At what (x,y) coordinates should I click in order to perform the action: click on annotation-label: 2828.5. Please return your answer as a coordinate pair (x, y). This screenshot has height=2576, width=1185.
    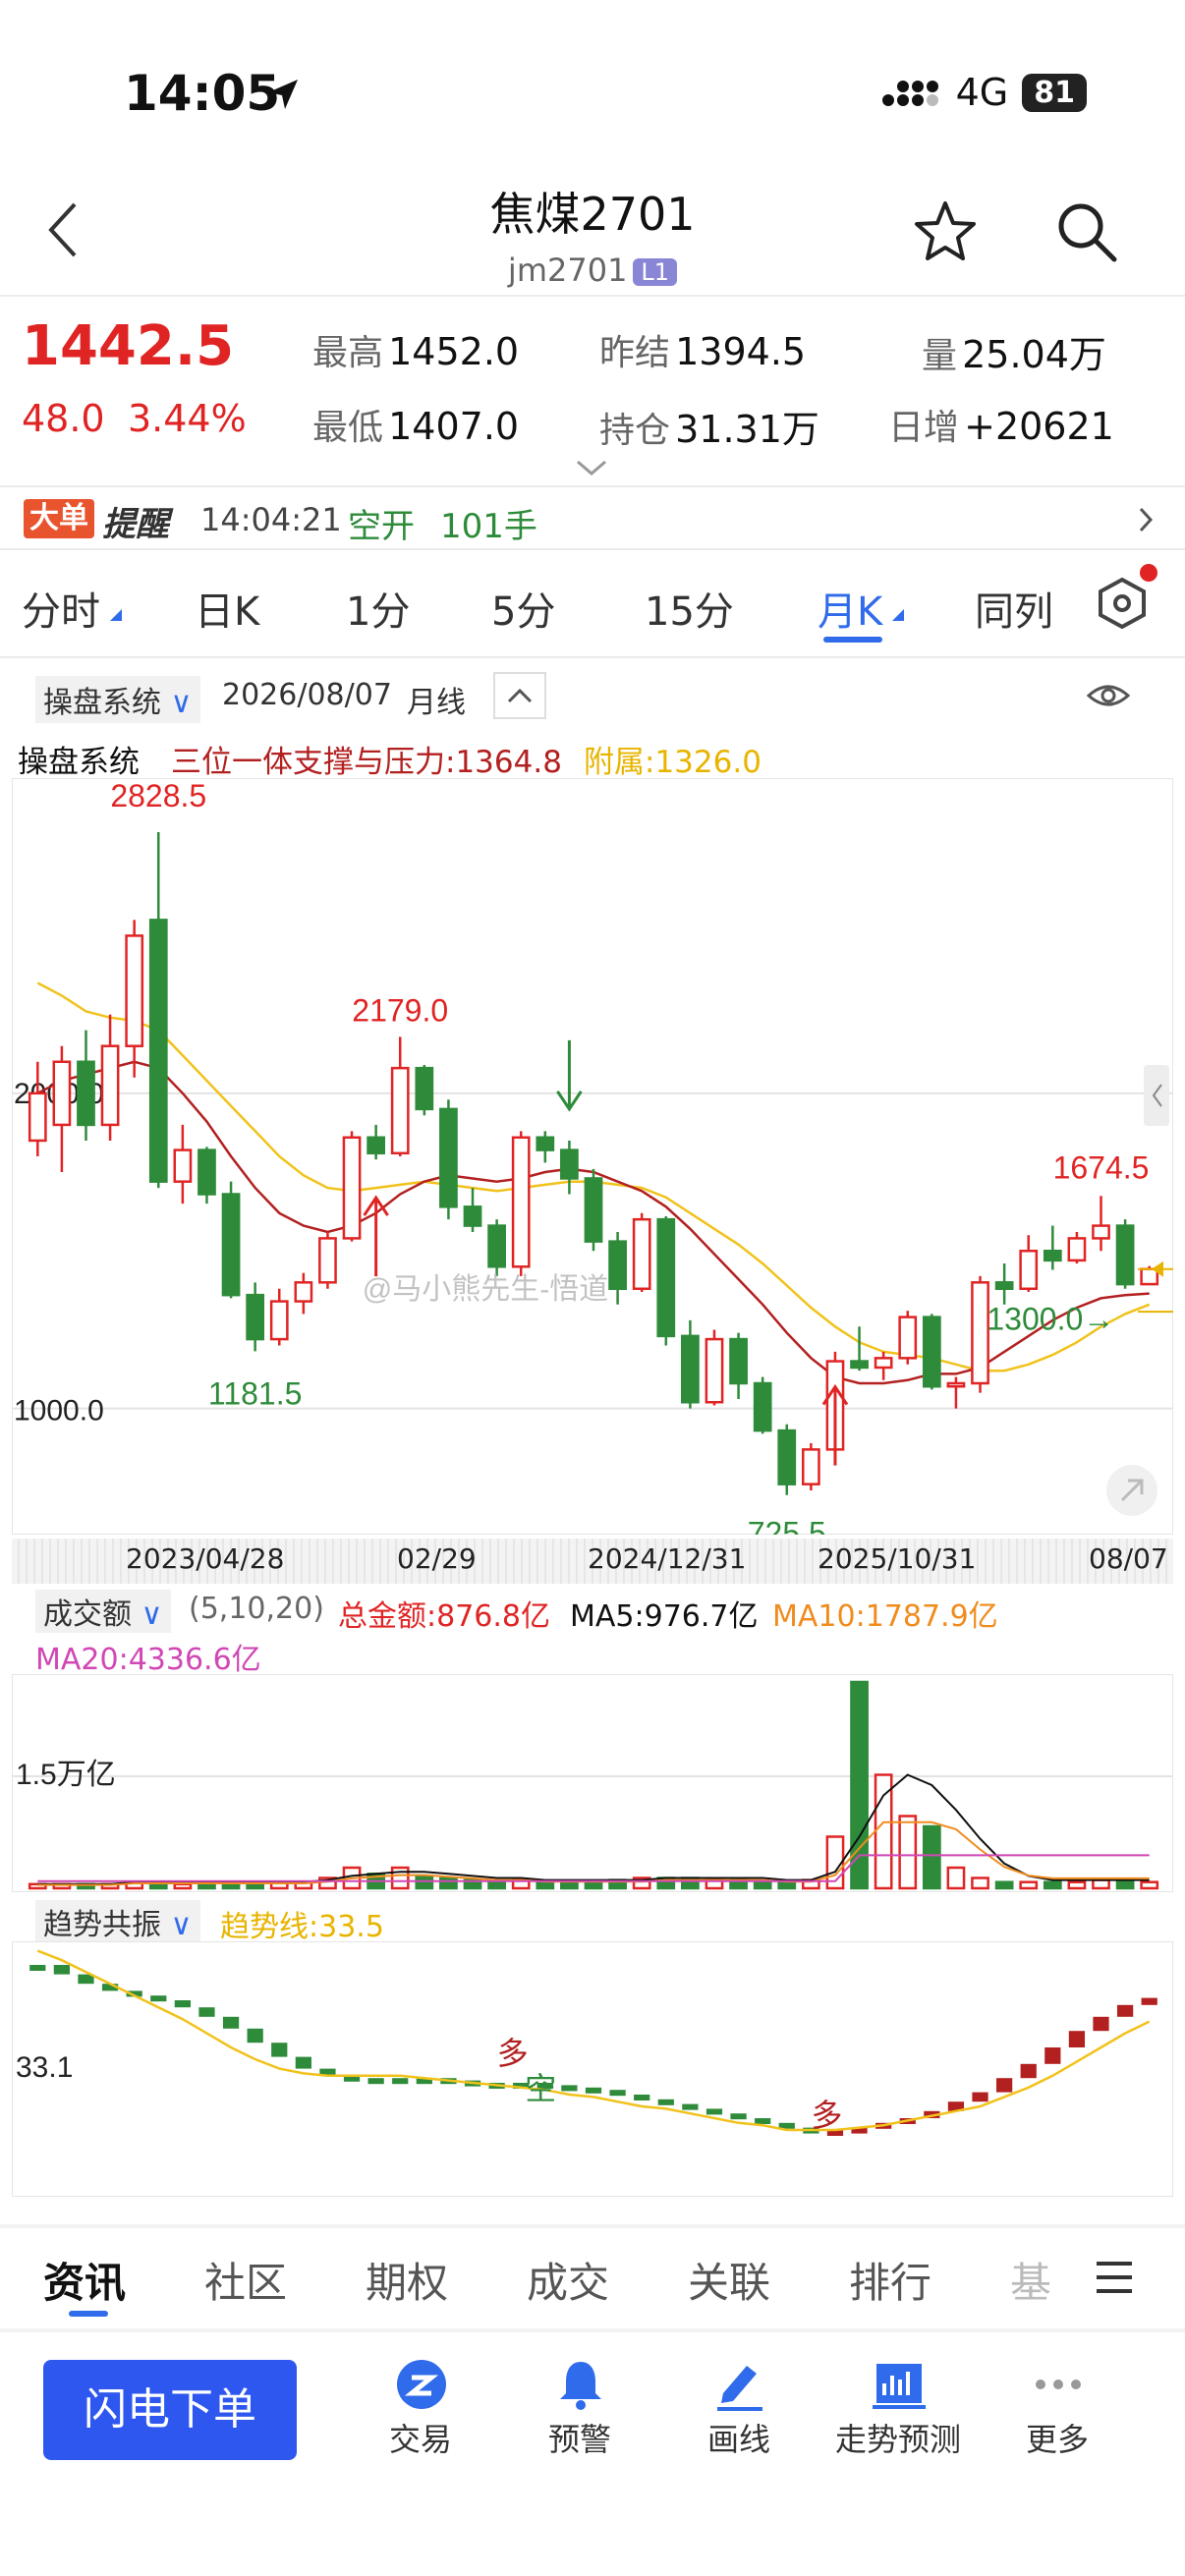
    Looking at the image, I should click on (158, 795).